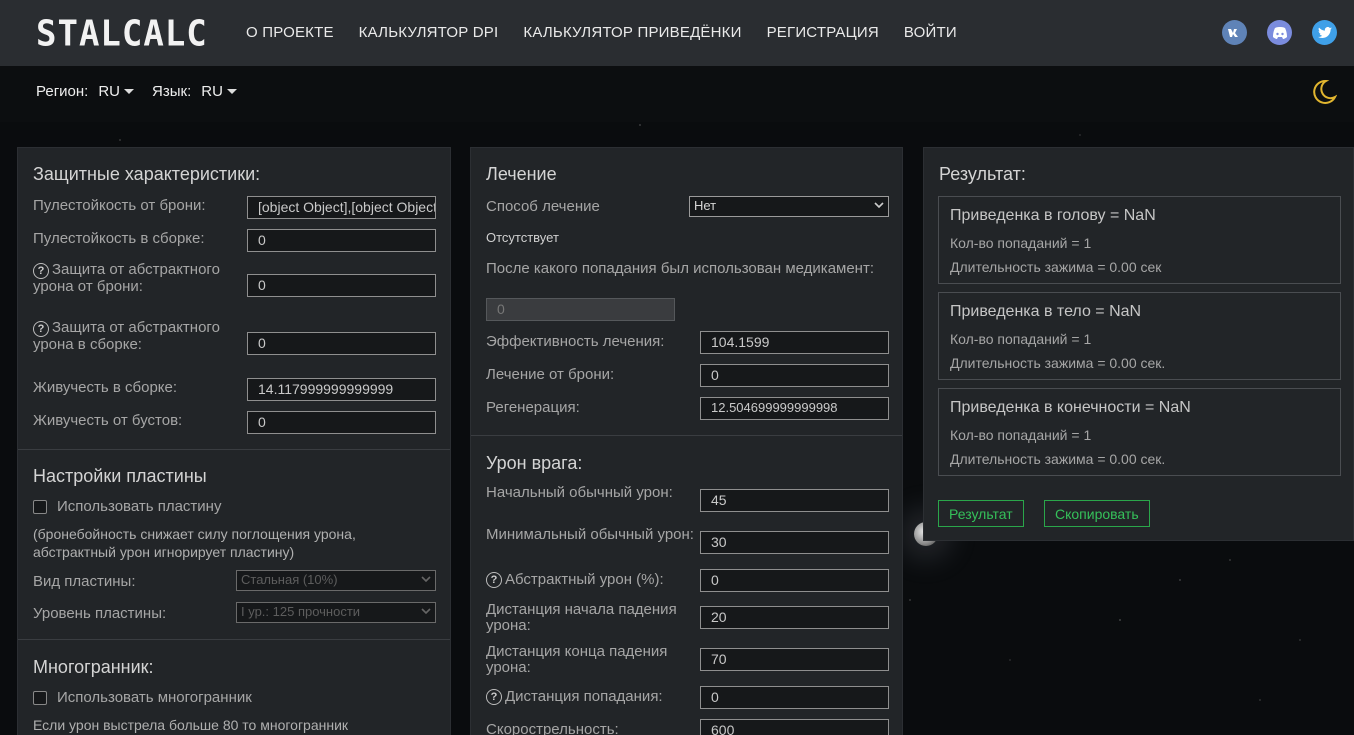 This screenshot has width=1354, height=735. I want to click on boost-vitality-input: 0, so click(341, 422).